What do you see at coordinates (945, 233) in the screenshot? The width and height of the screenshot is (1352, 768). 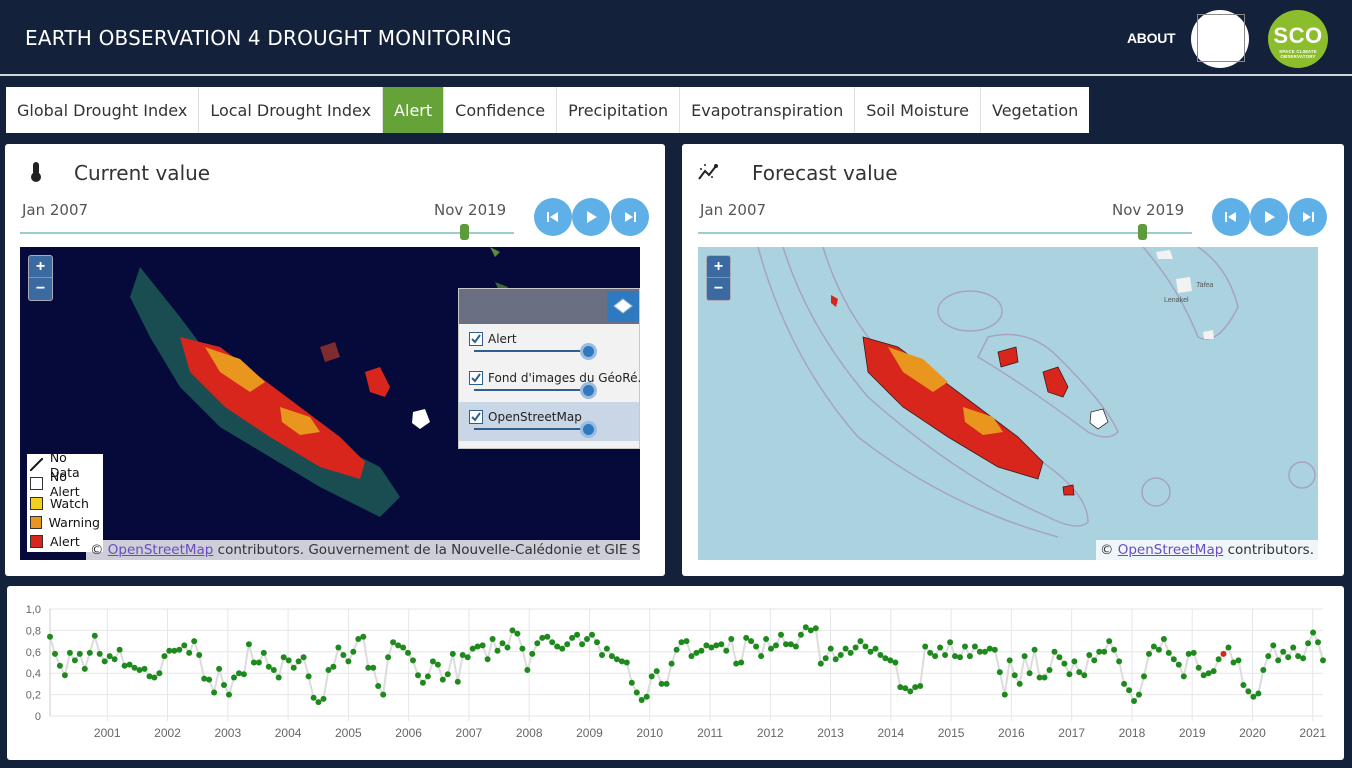 I see `time-slider-track` at bounding box center [945, 233].